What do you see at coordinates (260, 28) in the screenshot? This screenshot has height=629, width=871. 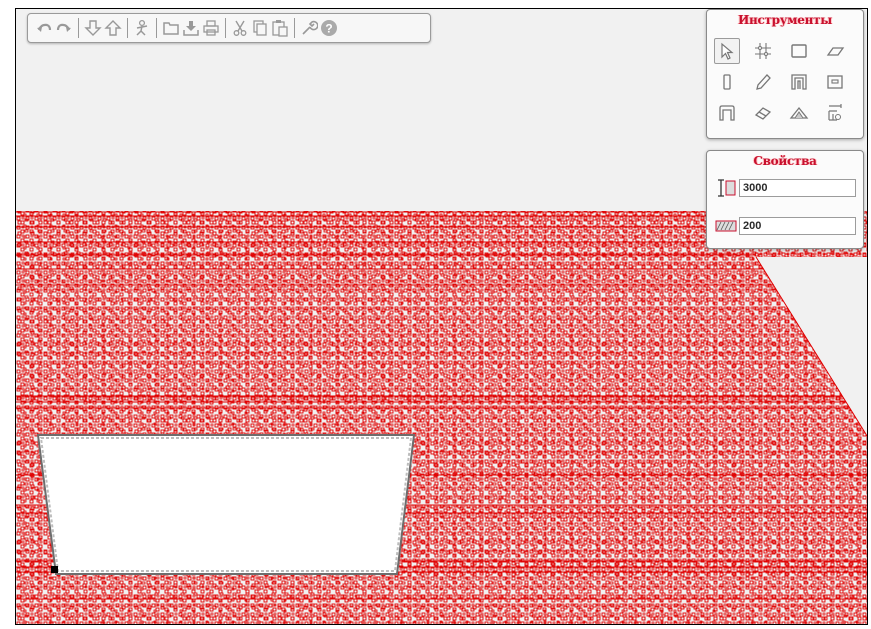 I see `copy-icon` at bounding box center [260, 28].